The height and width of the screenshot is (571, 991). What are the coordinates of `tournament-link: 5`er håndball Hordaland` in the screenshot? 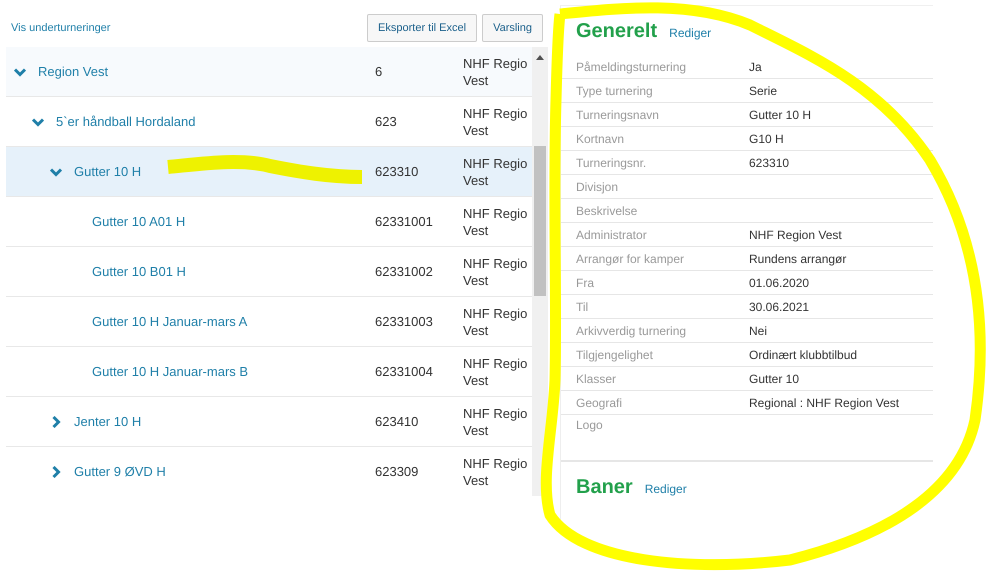 It's located at (126, 121).